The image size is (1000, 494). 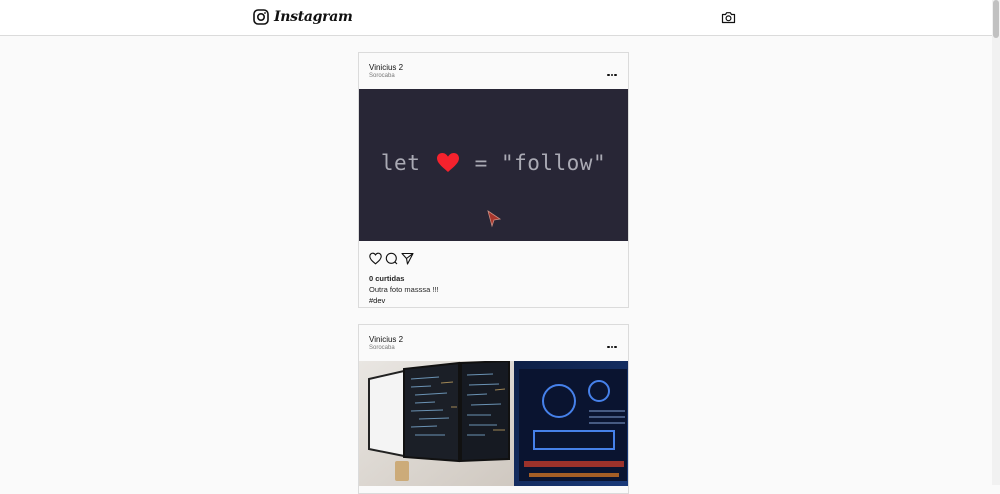 What do you see at coordinates (498, 305) in the screenshot?
I see `post-hashtag: #dev` at bounding box center [498, 305].